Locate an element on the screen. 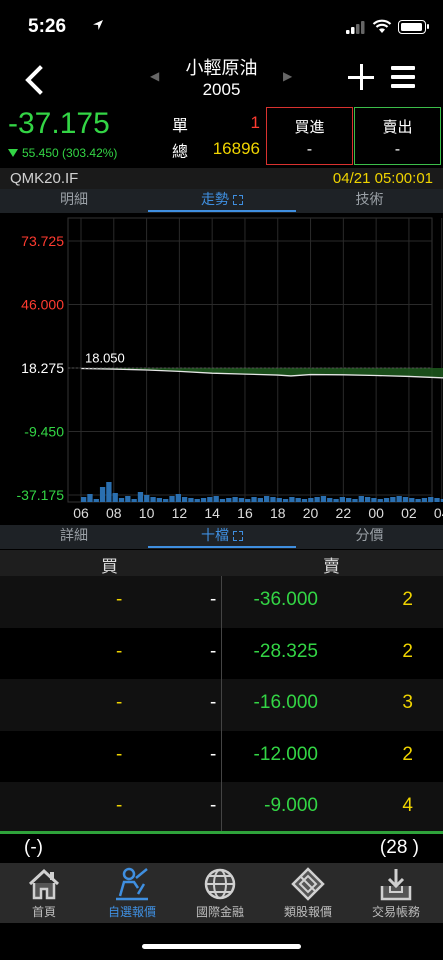 The image size is (443, 960). ask-price: -16.000 is located at coordinates (285, 702).